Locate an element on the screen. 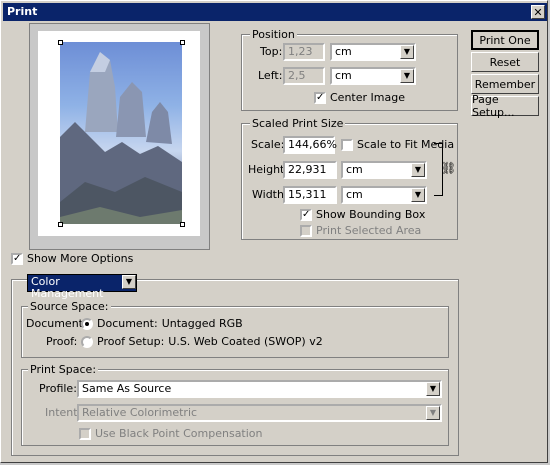 Image resolution: width=550 pixels, height=465 pixels. source-space-label: Source Space: is located at coordinates (69, 306).